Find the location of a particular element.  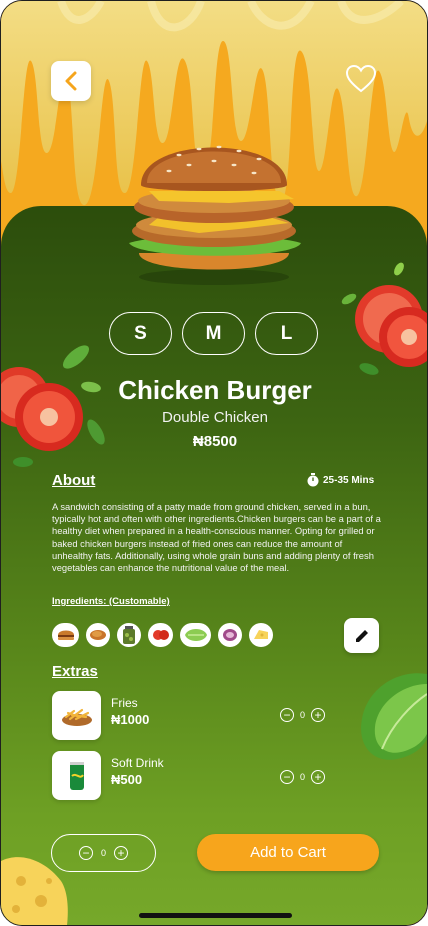

ingredients-list is located at coordinates (162, 635).